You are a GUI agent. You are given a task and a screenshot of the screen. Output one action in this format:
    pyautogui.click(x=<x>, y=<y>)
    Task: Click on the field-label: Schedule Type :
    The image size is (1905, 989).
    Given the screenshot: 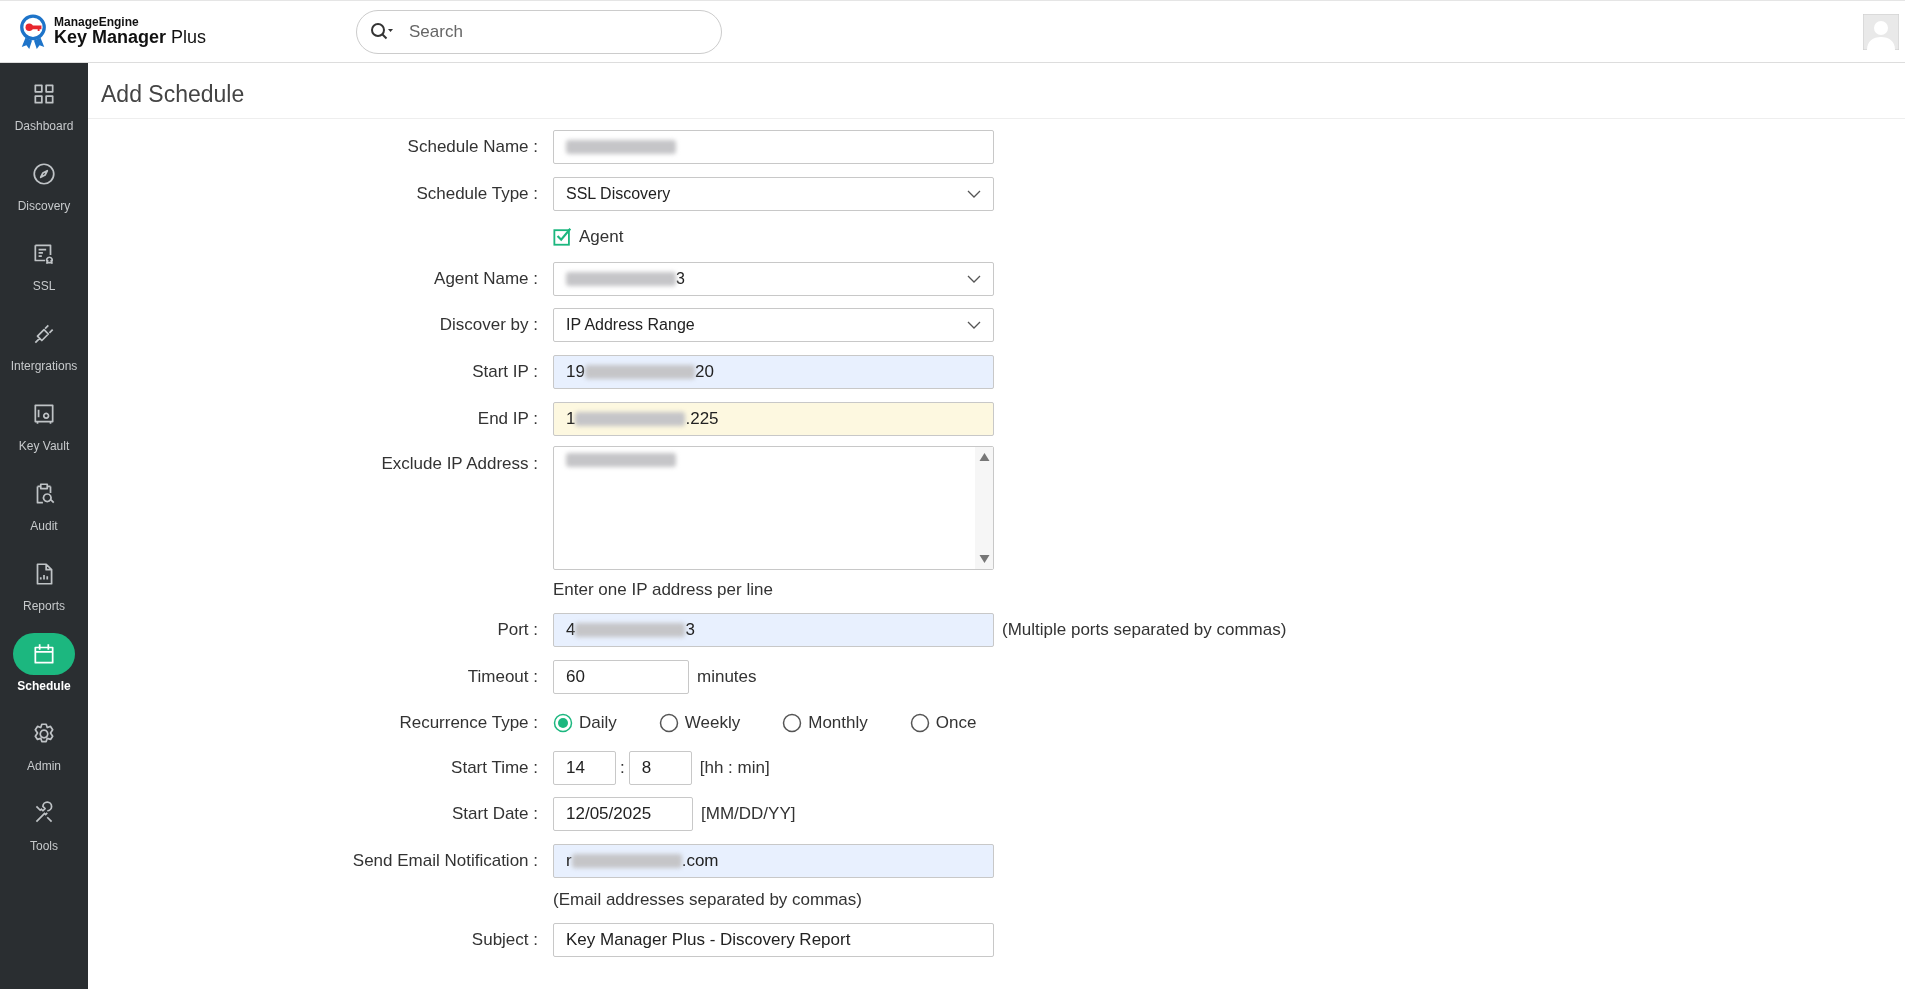 What is the action you would take?
    pyautogui.click(x=477, y=193)
    